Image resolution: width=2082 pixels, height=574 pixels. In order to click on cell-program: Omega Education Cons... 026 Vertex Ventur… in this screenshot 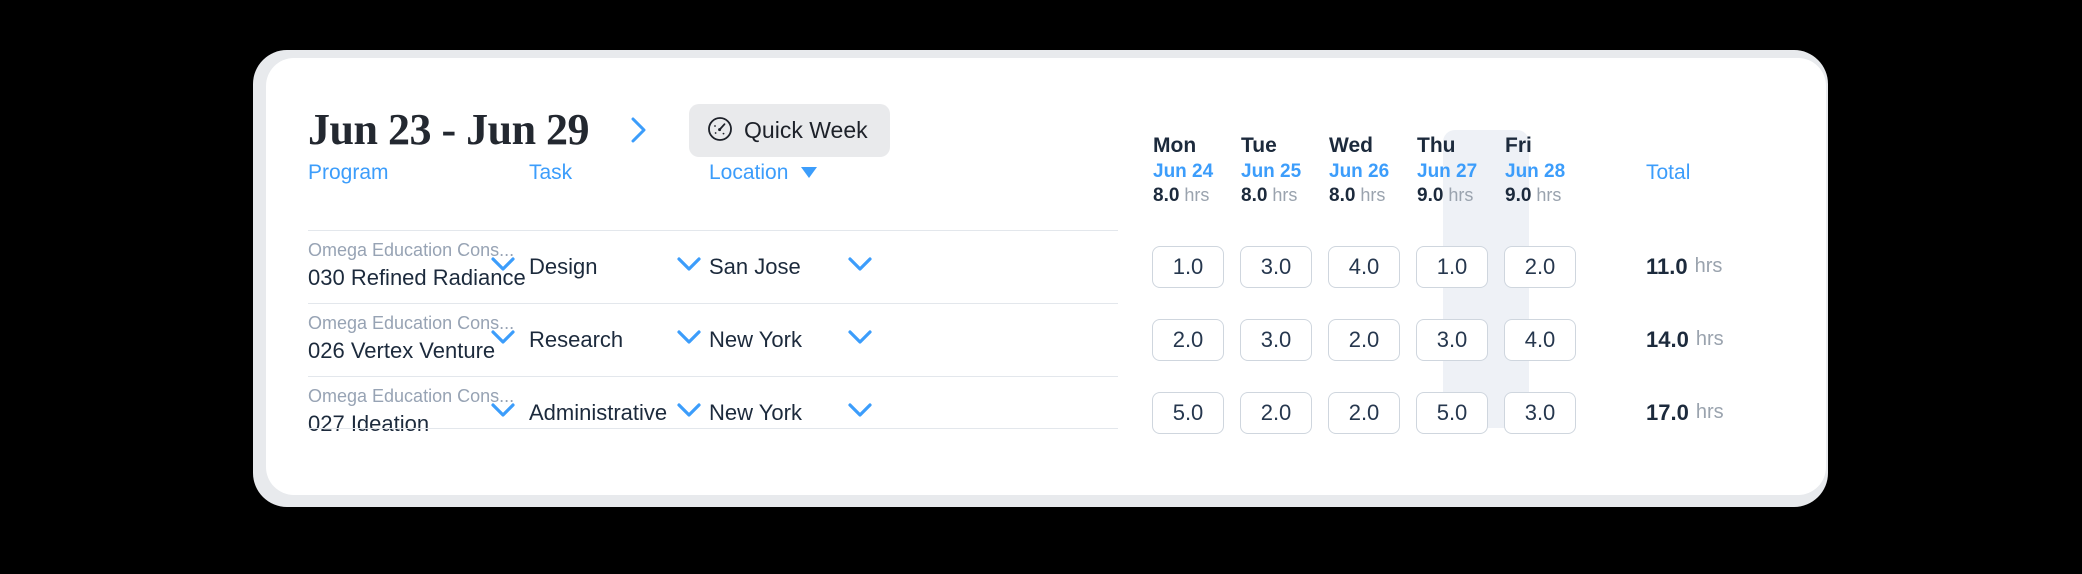, I will do `click(411, 339)`.